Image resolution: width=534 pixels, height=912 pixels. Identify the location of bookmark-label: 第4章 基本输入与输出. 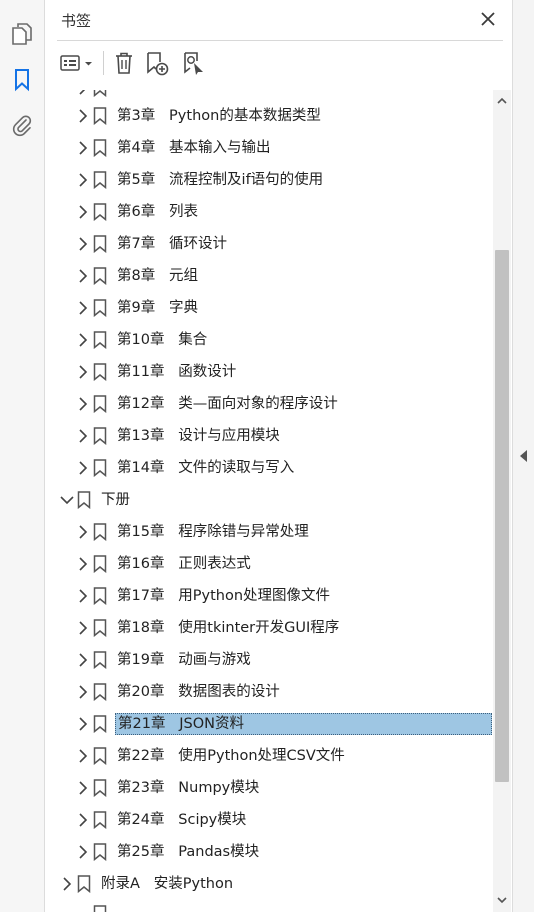
(194, 148).